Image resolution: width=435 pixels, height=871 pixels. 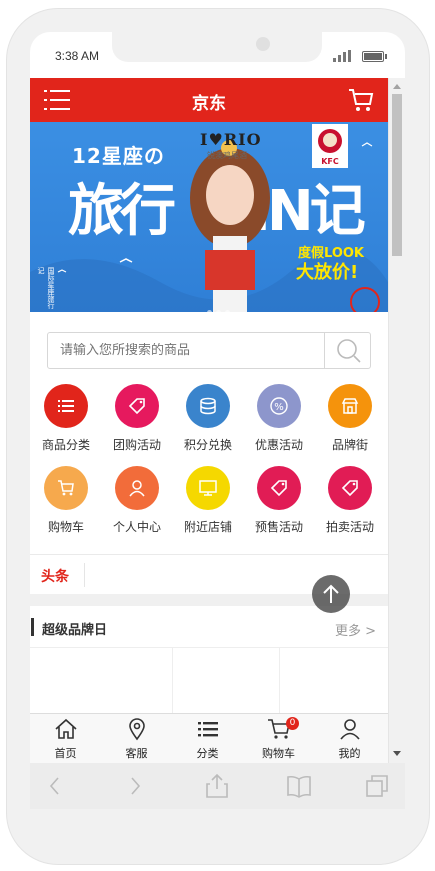 I want to click on tab-service: 客服, so click(x=136, y=739).